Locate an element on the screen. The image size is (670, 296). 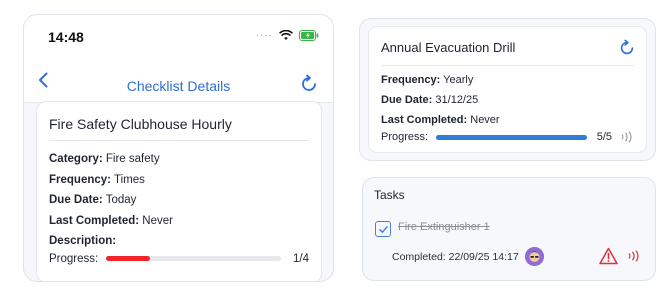
drill-frequency-value: Yearly is located at coordinates (458, 80).